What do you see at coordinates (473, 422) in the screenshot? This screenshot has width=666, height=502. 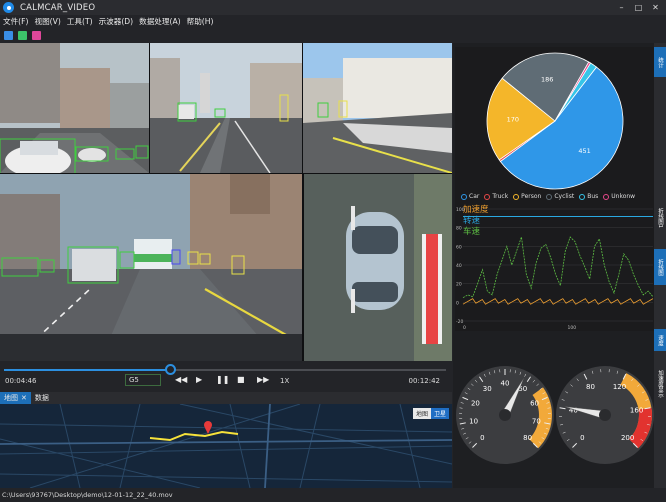 I see `gauge-tick-label: 10` at bounding box center [473, 422].